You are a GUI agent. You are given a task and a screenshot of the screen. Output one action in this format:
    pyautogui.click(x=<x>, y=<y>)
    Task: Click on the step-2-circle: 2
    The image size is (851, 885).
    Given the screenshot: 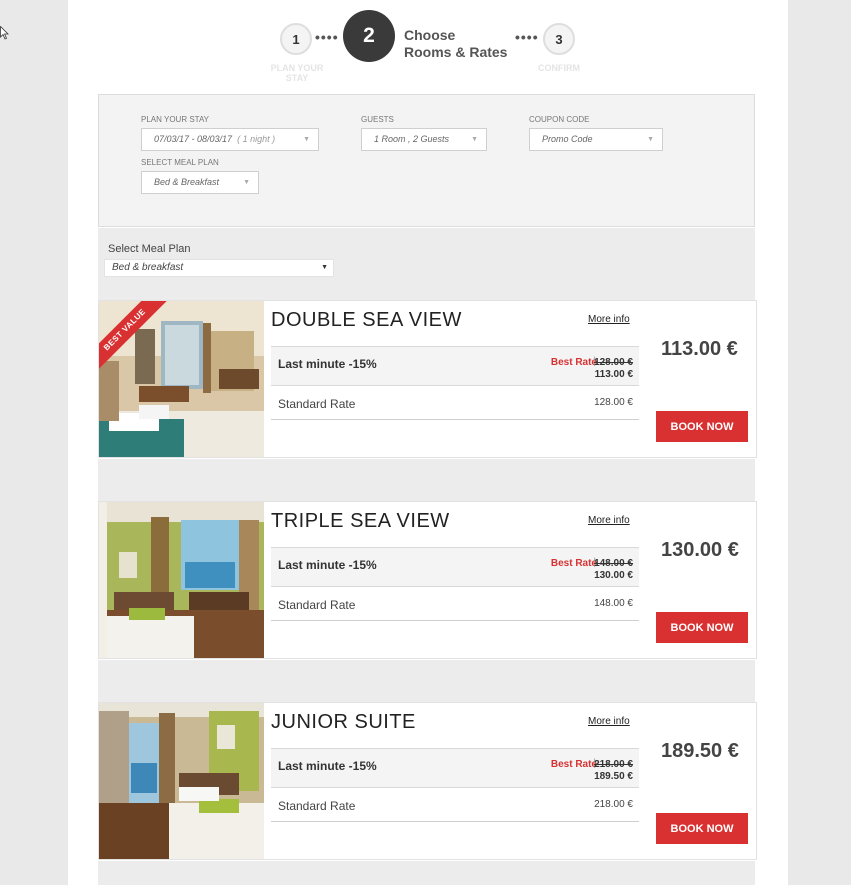 What is the action you would take?
    pyautogui.click(x=369, y=36)
    